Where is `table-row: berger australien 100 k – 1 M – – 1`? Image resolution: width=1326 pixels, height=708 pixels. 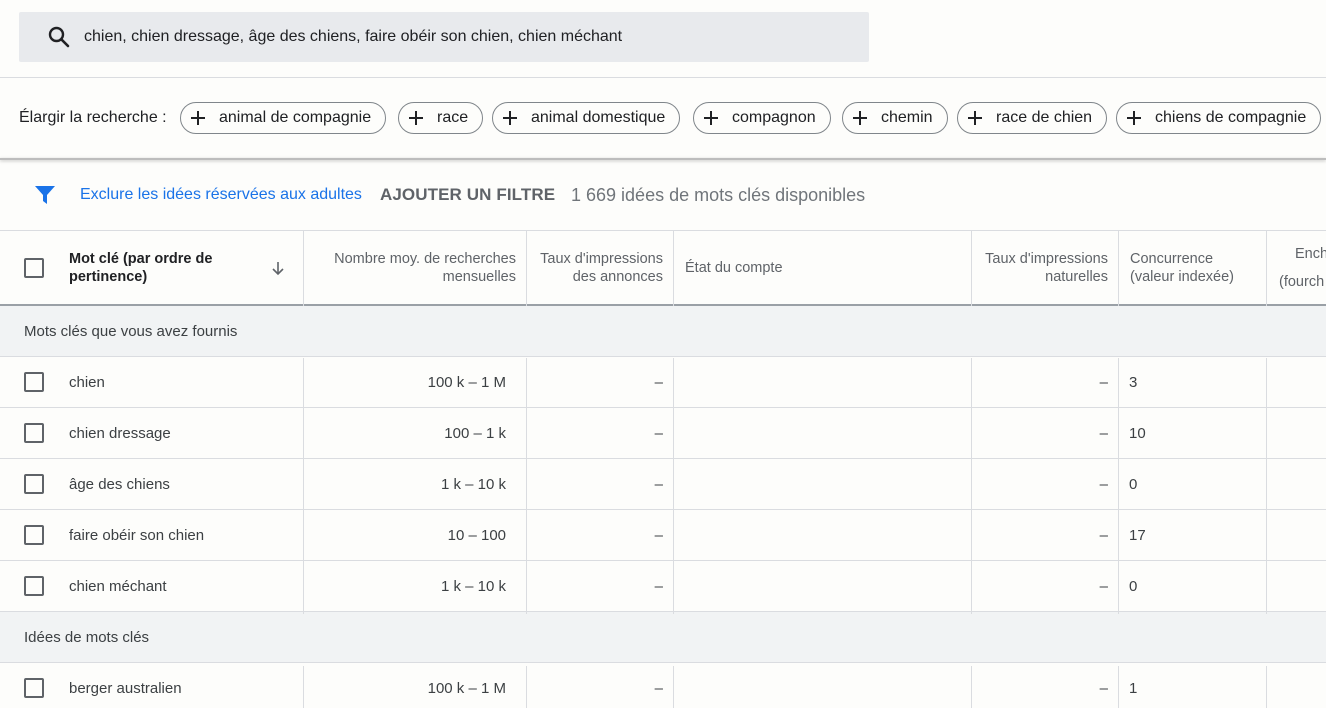 table-row: berger australien 100 k – 1 M – – 1 is located at coordinates (663, 685).